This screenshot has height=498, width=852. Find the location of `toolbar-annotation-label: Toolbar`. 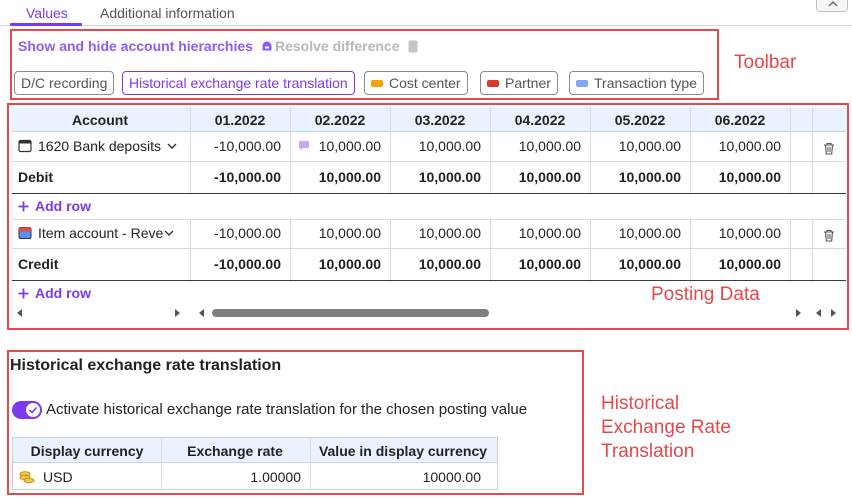

toolbar-annotation-label: Toolbar is located at coordinates (765, 62).